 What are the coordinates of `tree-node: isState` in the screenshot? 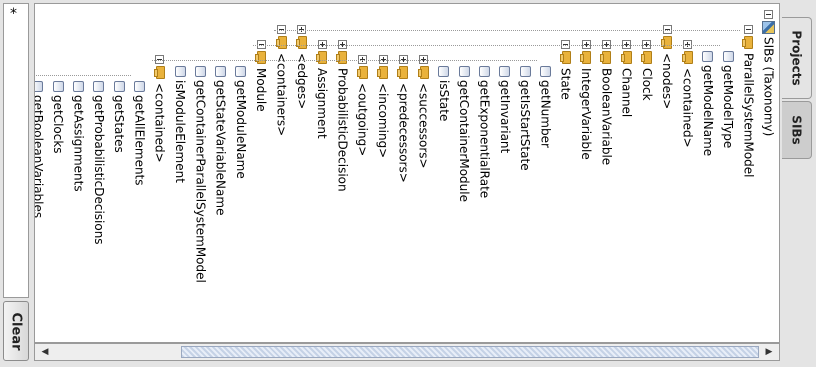 It's located at (444, 88).